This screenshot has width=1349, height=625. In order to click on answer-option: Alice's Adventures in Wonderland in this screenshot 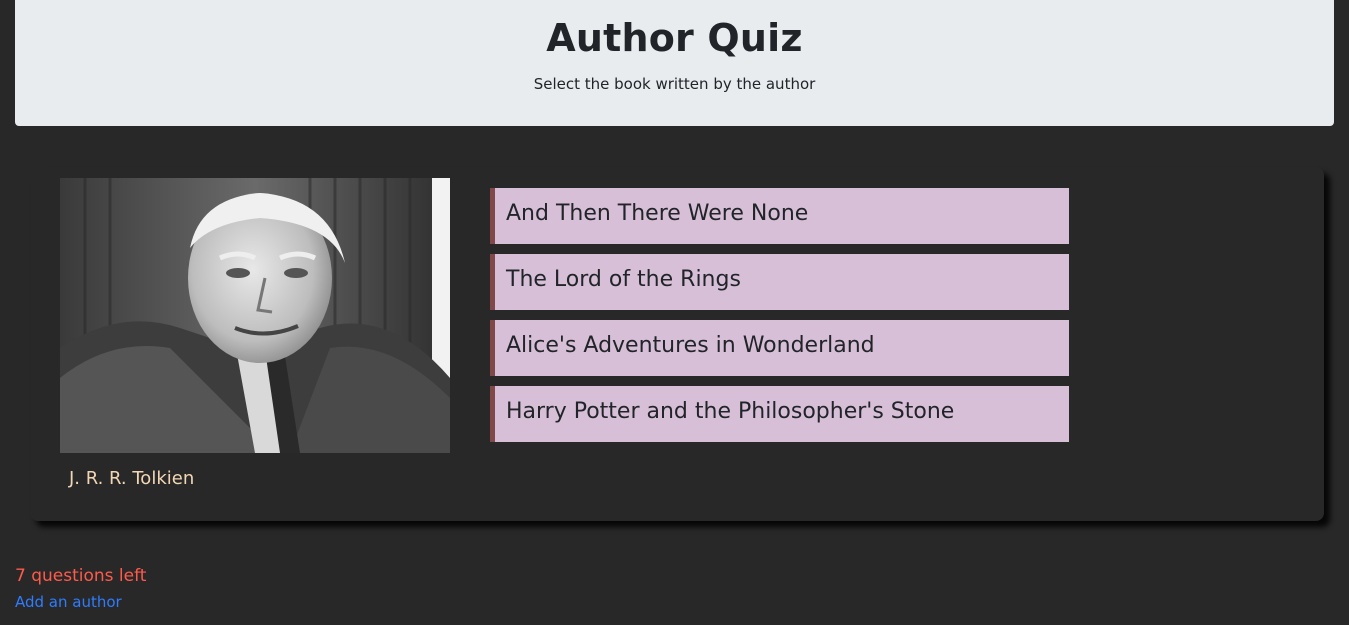, I will do `click(779, 348)`.